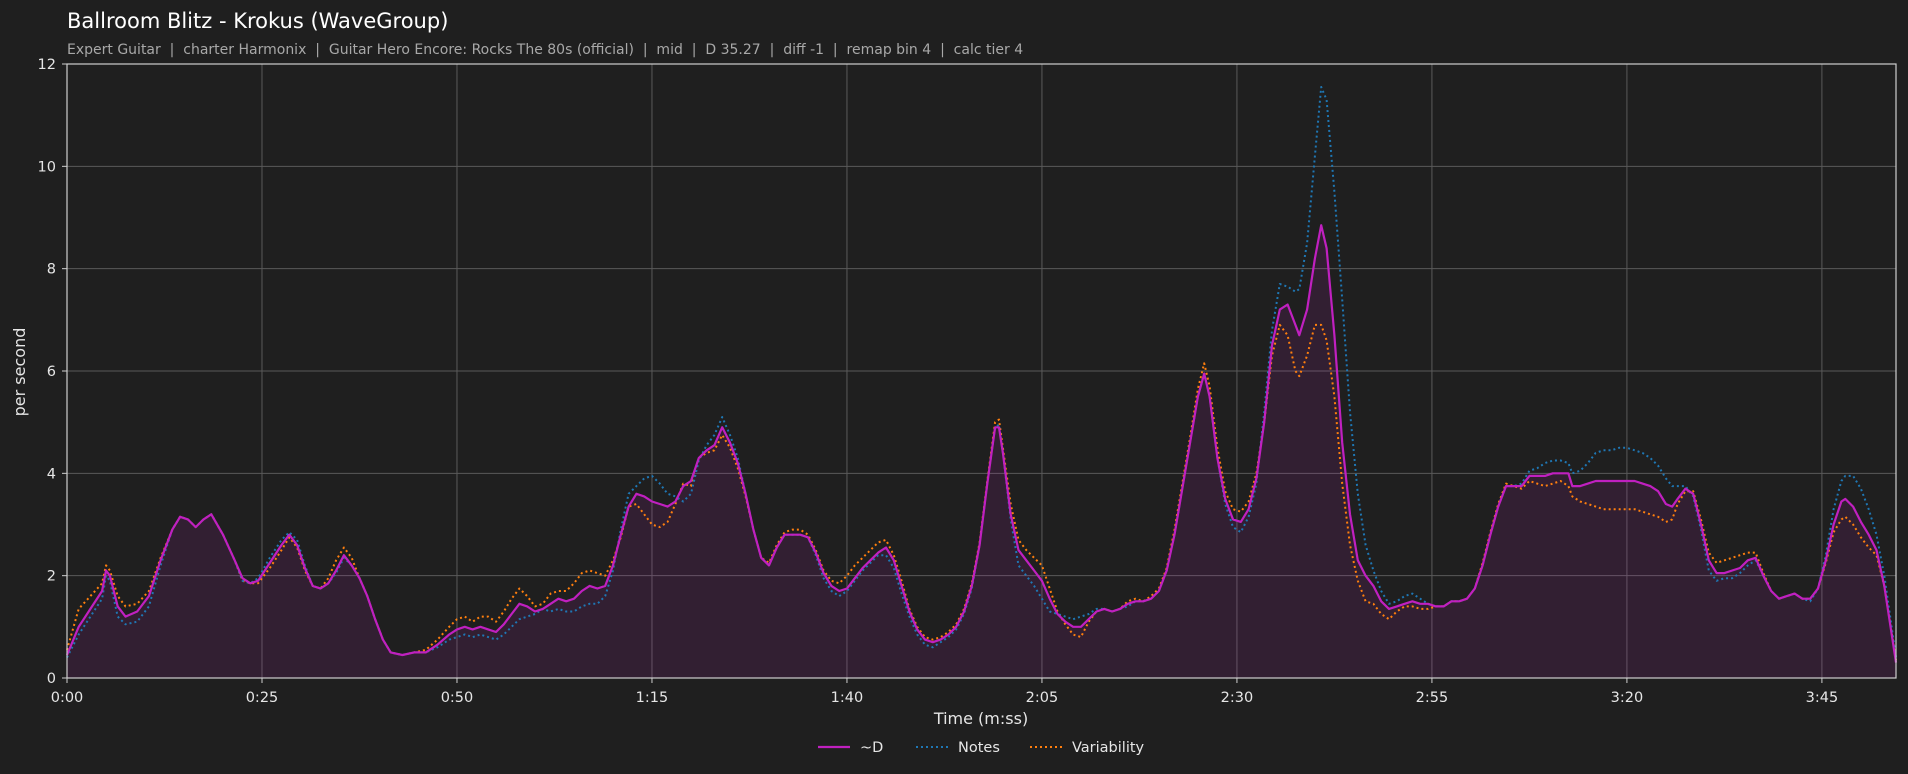  I want to click on y-tick-label: 0, so click(51, 679).